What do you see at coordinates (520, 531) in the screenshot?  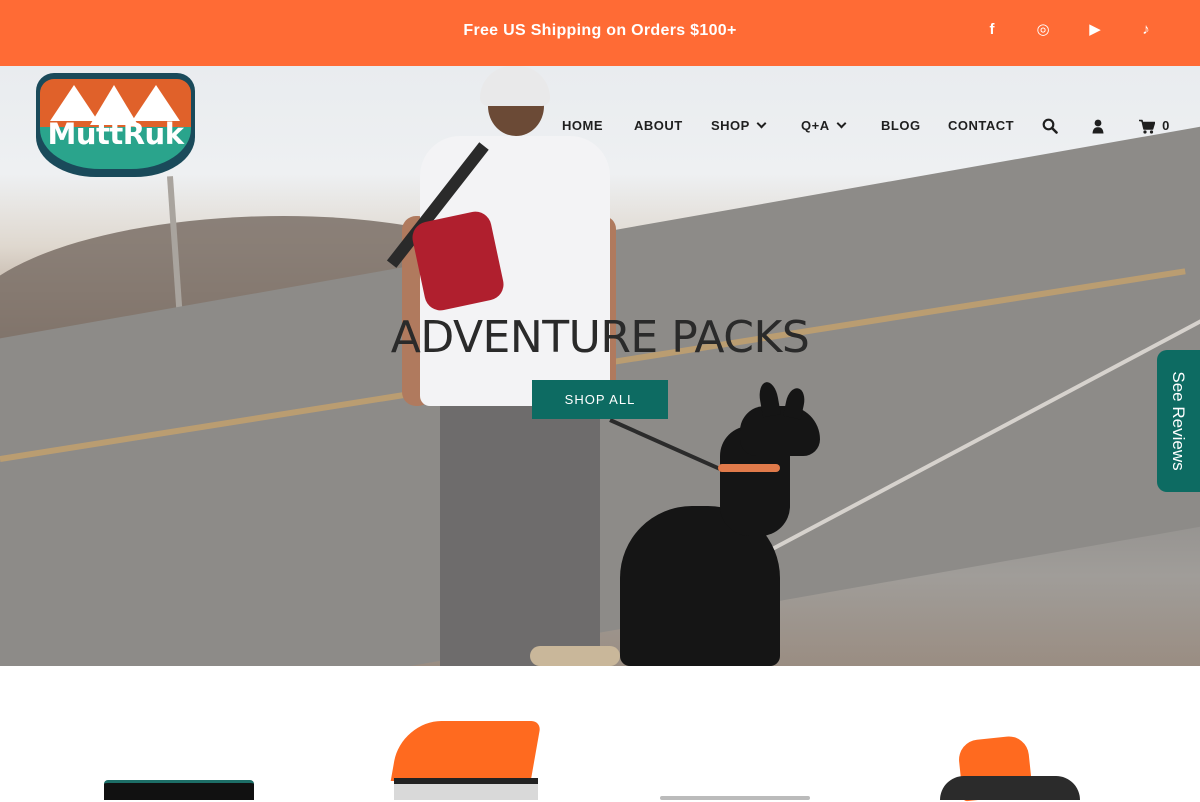 I see `hiker-jeans` at bounding box center [520, 531].